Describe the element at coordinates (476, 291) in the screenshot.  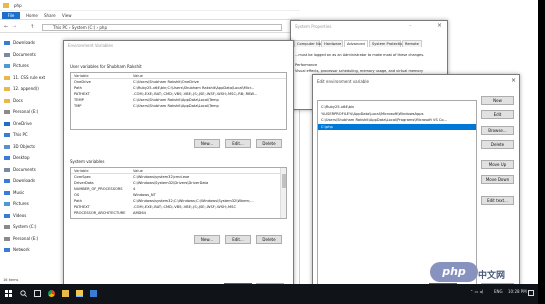
I see `system-tray-icons: ⌃ ▭ ◂)` at that location.